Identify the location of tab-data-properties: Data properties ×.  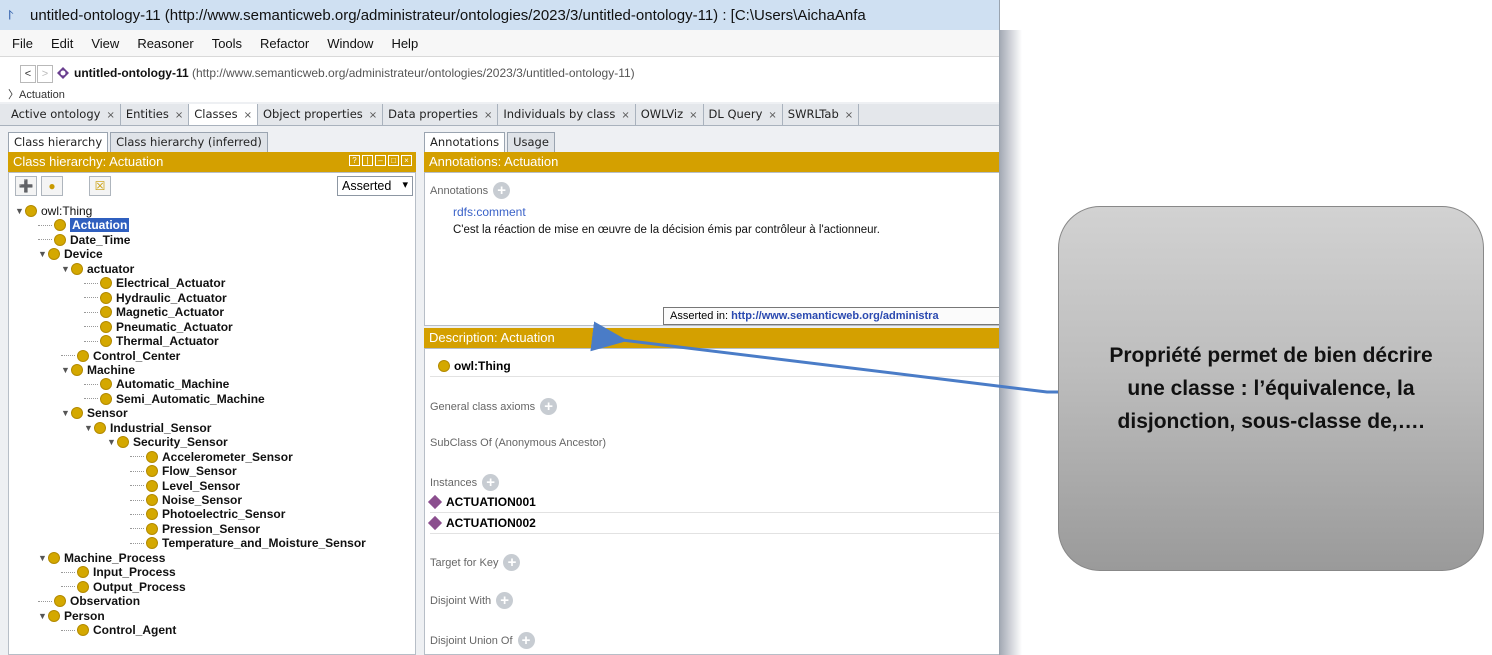
(441, 114).